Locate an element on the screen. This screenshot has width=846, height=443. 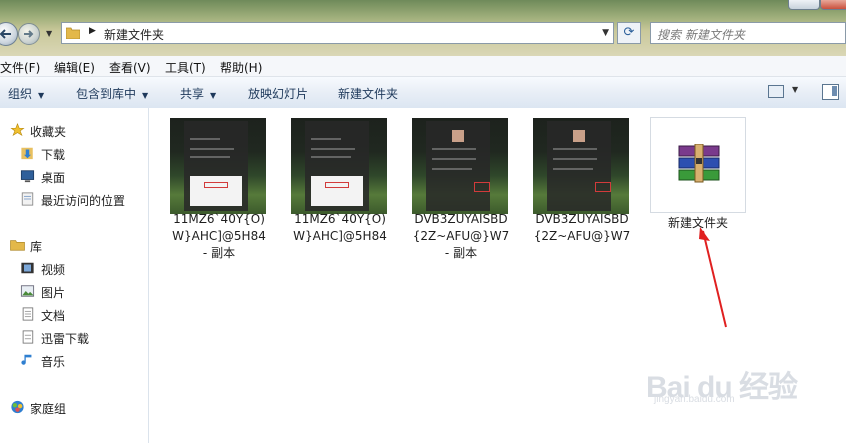
arrow-right-icon is located at coordinates (29, 34).